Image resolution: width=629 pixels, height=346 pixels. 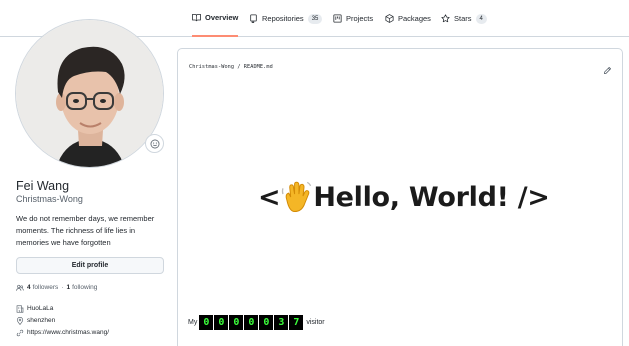 I want to click on repo-icon, so click(x=253, y=18).